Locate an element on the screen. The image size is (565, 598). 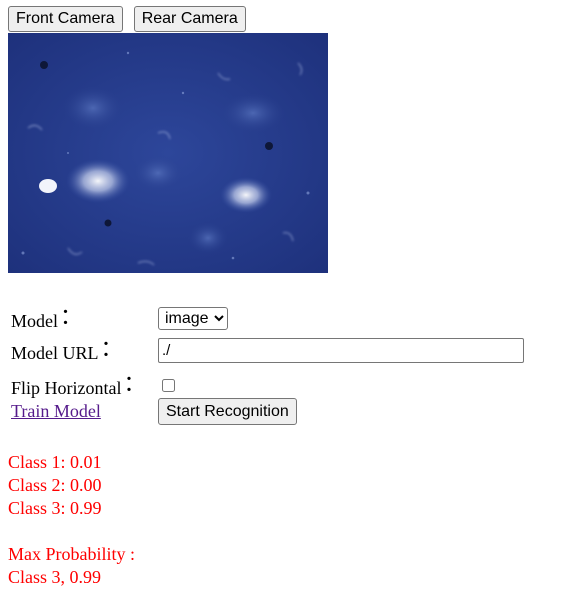
train-model-link: Train Model is located at coordinates (56, 411).